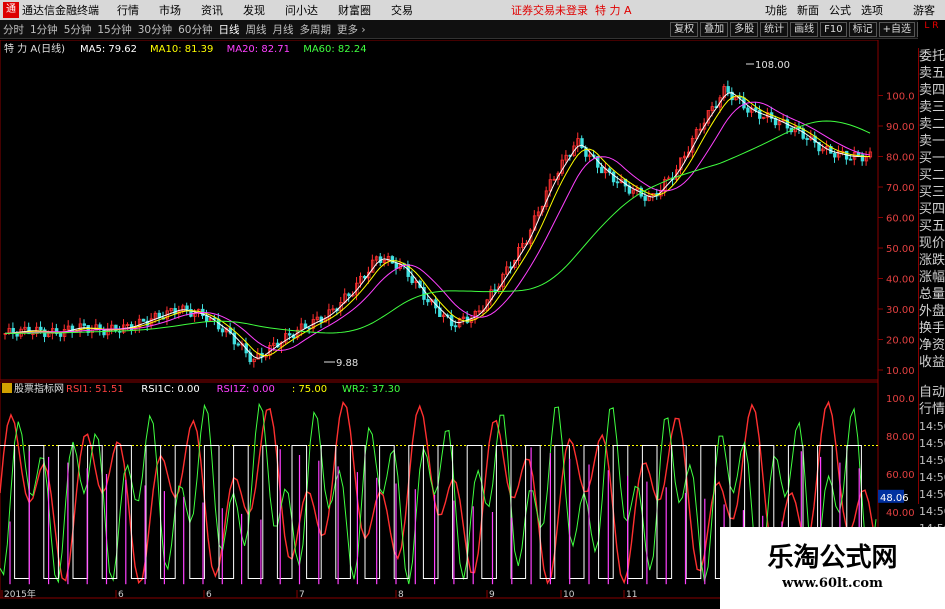  What do you see at coordinates (128, 10) in the screenshot?
I see `menu-quotes: 行情` at bounding box center [128, 10].